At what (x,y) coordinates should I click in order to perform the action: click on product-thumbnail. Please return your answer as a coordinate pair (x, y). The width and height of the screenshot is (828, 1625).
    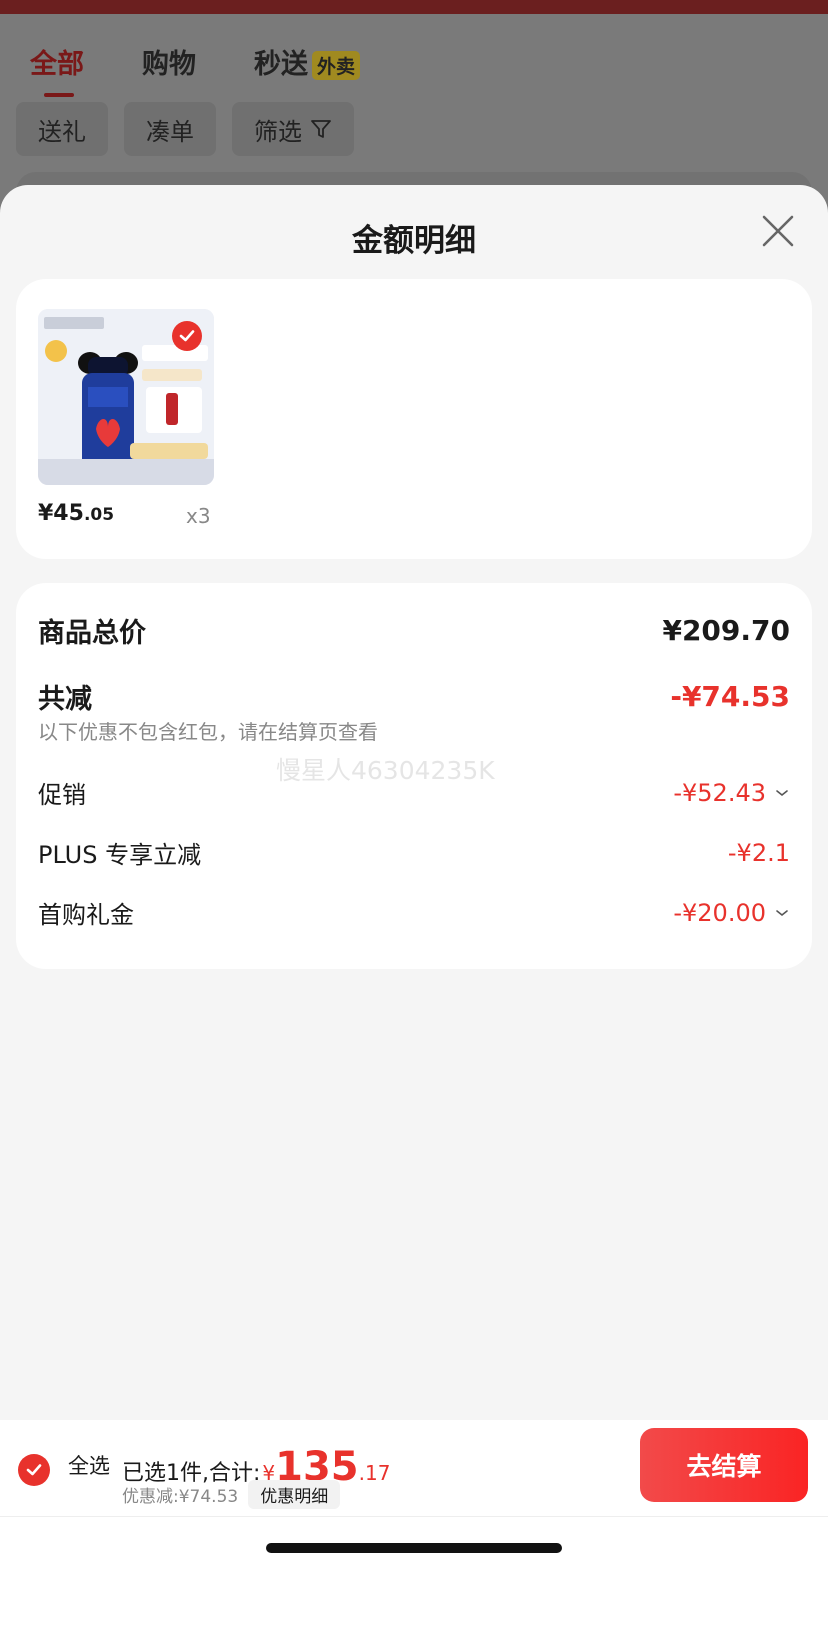
    Looking at the image, I should click on (126, 397).